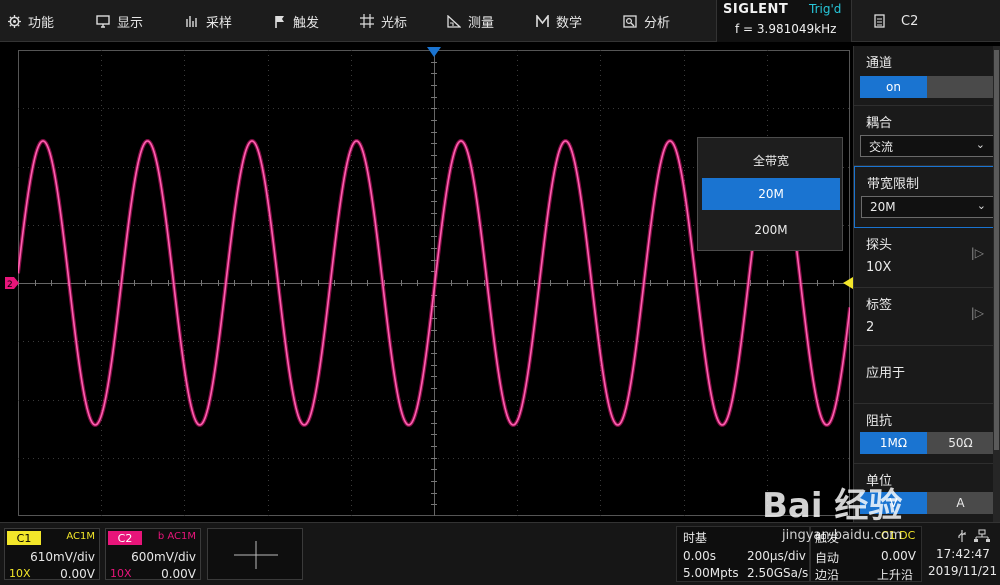  What do you see at coordinates (695, 538) in the screenshot?
I see `timebase-title: 时基` at bounding box center [695, 538].